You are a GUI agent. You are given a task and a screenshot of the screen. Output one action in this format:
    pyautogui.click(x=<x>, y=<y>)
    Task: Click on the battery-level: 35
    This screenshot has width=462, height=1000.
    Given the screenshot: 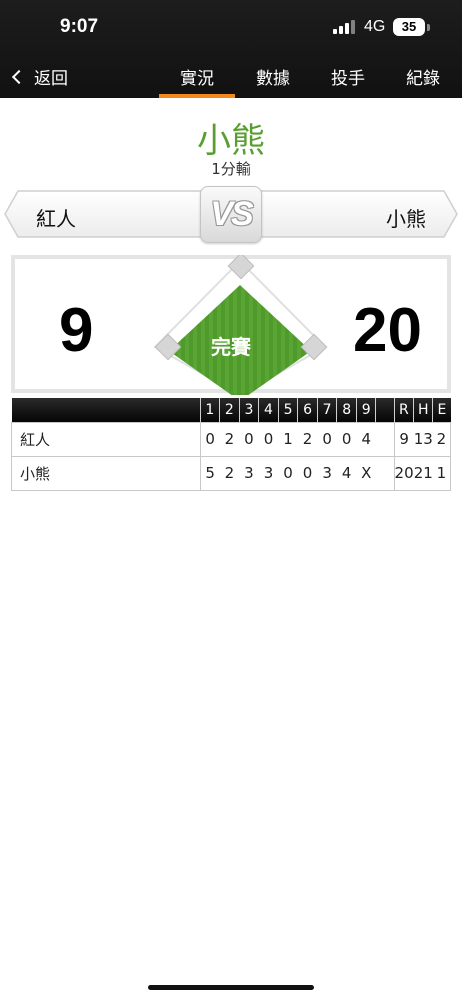 What is the action you would take?
    pyautogui.click(x=409, y=26)
    